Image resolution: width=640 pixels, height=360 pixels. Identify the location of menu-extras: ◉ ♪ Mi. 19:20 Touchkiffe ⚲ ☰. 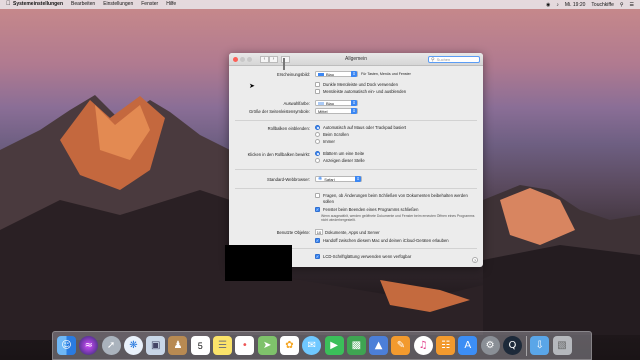
(587, 5).